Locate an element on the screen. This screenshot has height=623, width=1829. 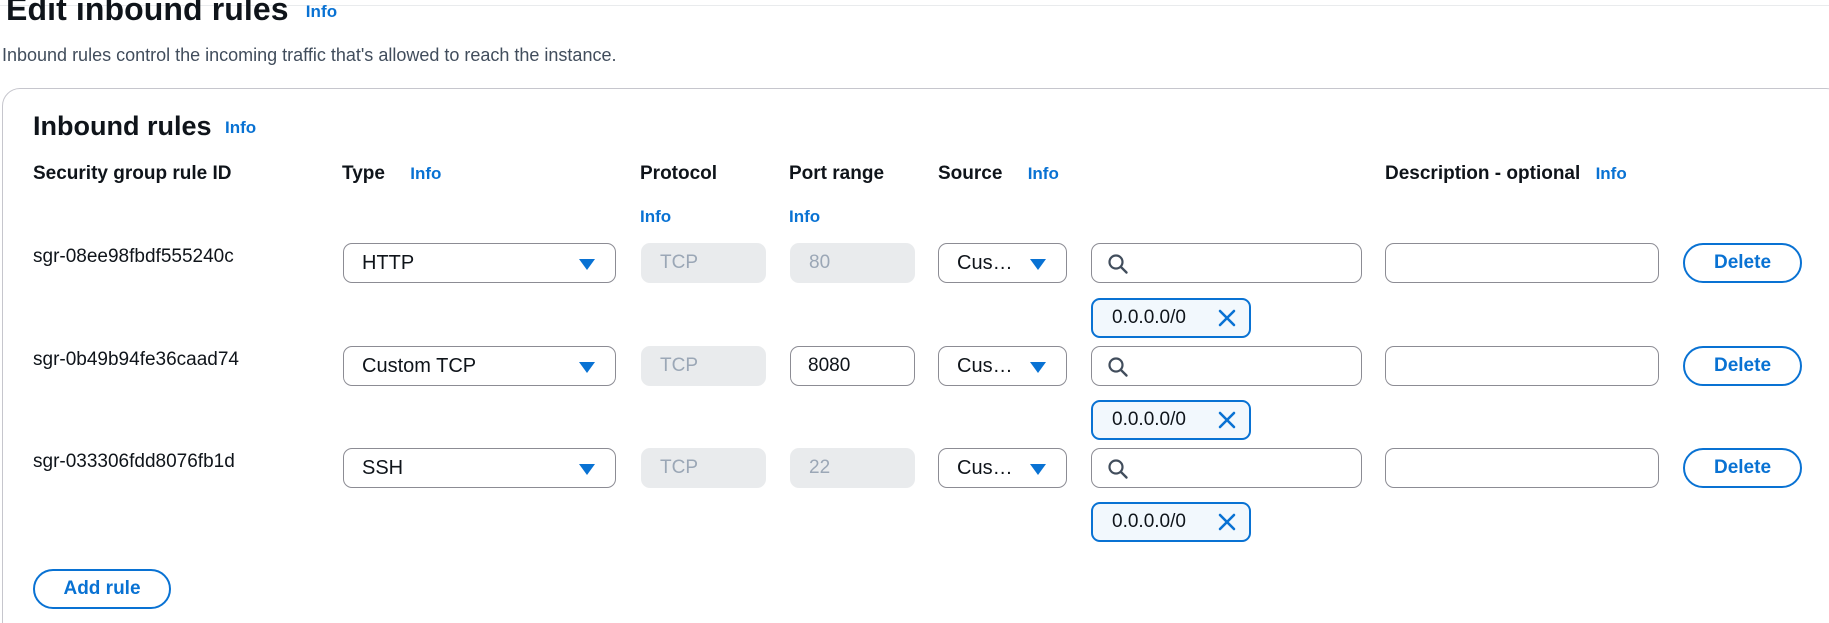
type-info-link: Info is located at coordinates (425, 173).